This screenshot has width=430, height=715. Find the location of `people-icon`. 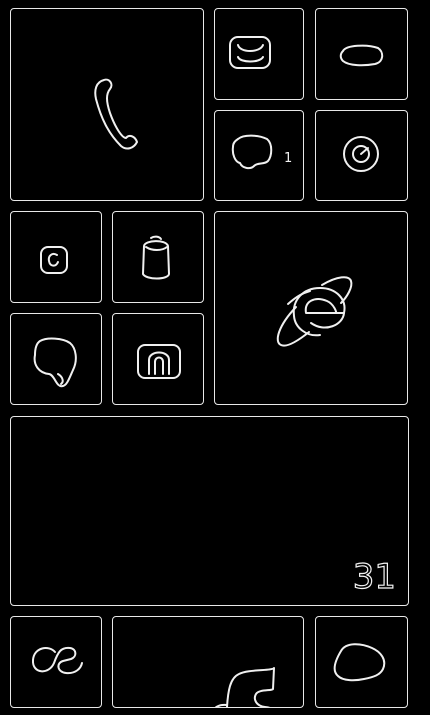

people-icon is located at coordinates (252, 152).